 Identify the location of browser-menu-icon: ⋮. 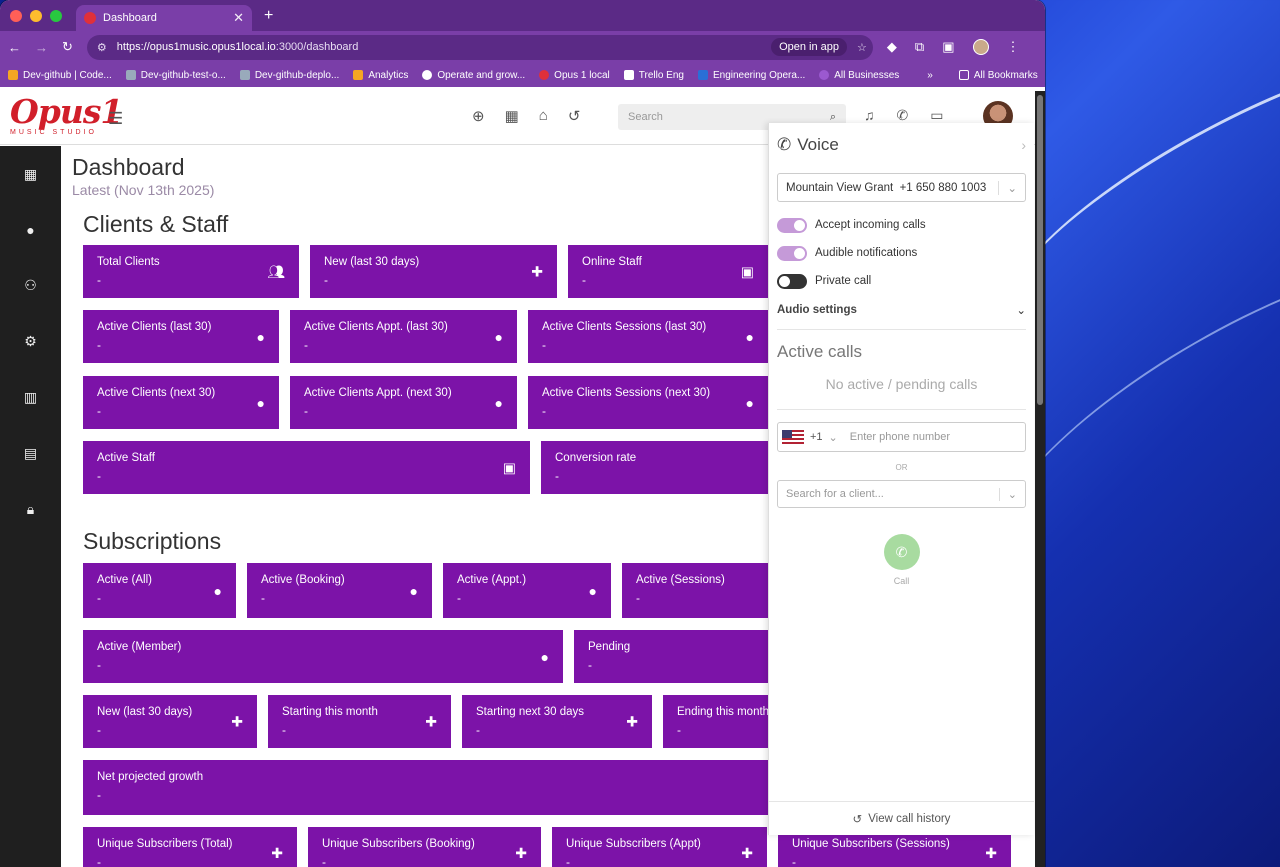
(1013, 47).